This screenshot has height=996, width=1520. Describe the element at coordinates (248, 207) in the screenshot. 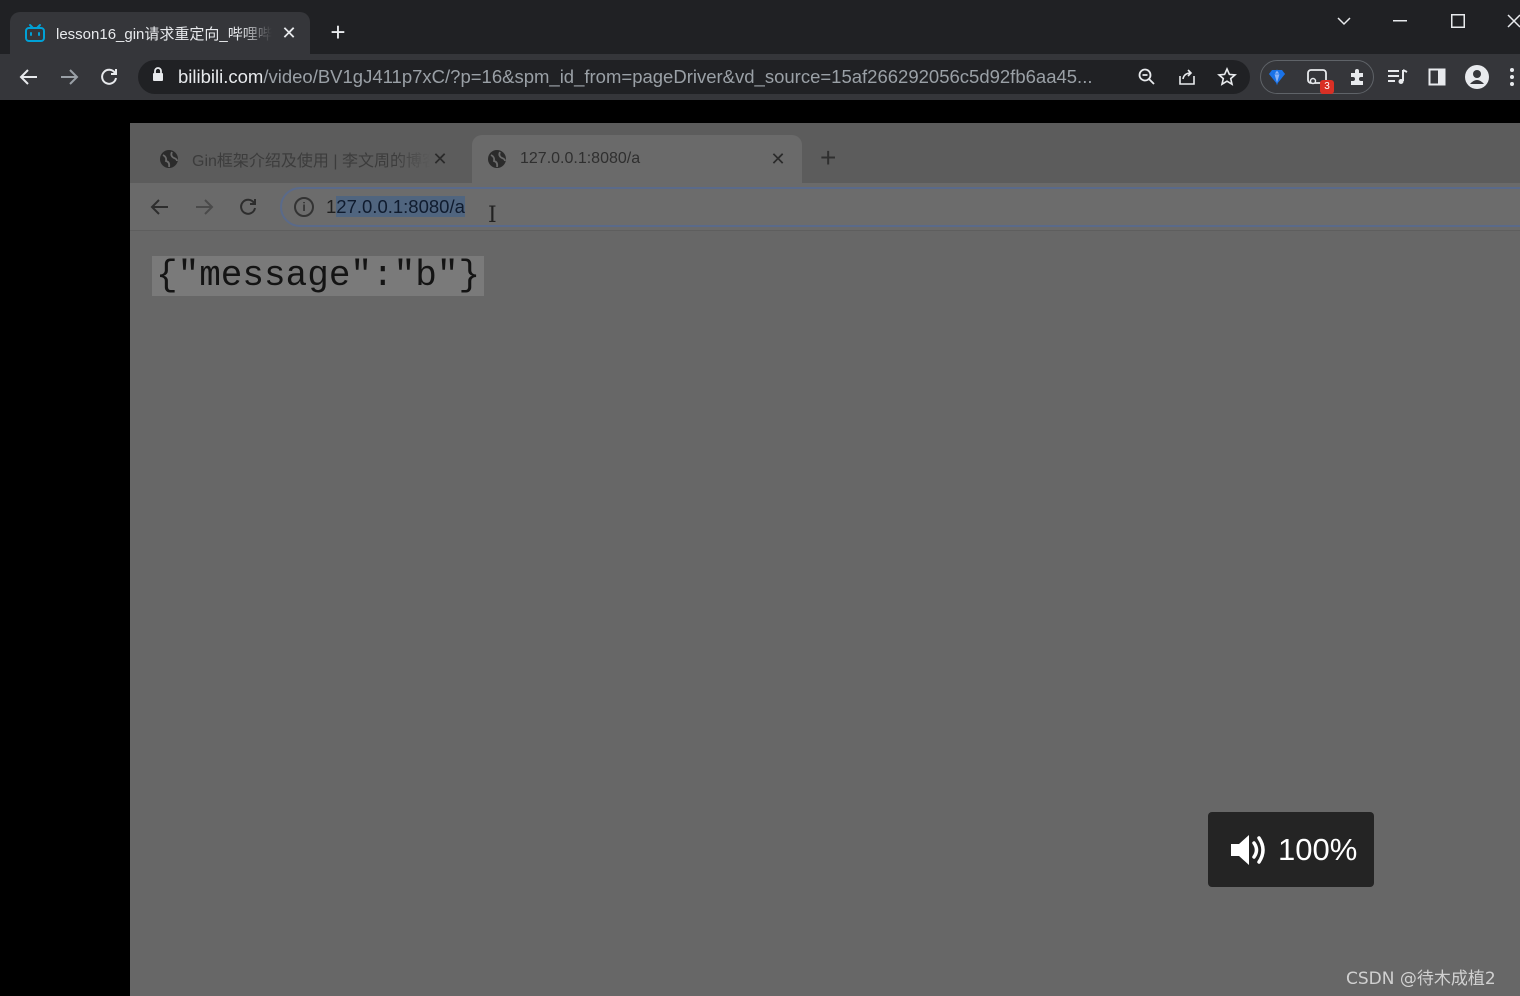

I see `inner-reload-icon` at that location.